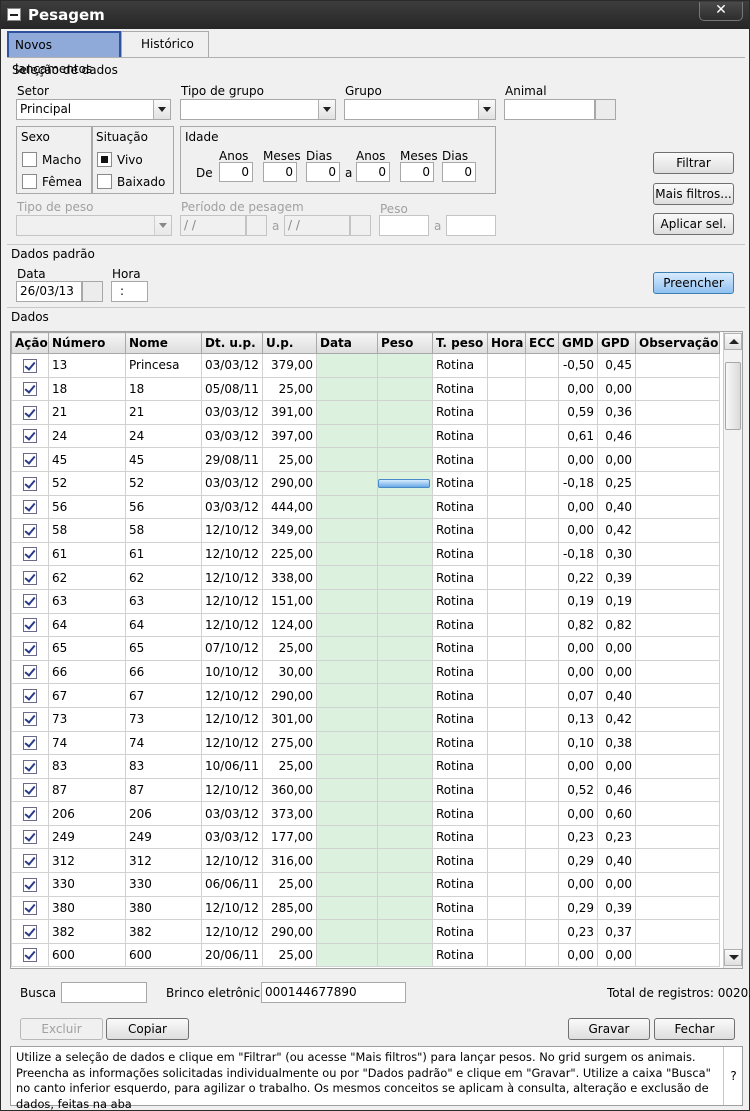  Describe the element at coordinates (87, 955) in the screenshot. I see `numero-cell: 600` at that location.